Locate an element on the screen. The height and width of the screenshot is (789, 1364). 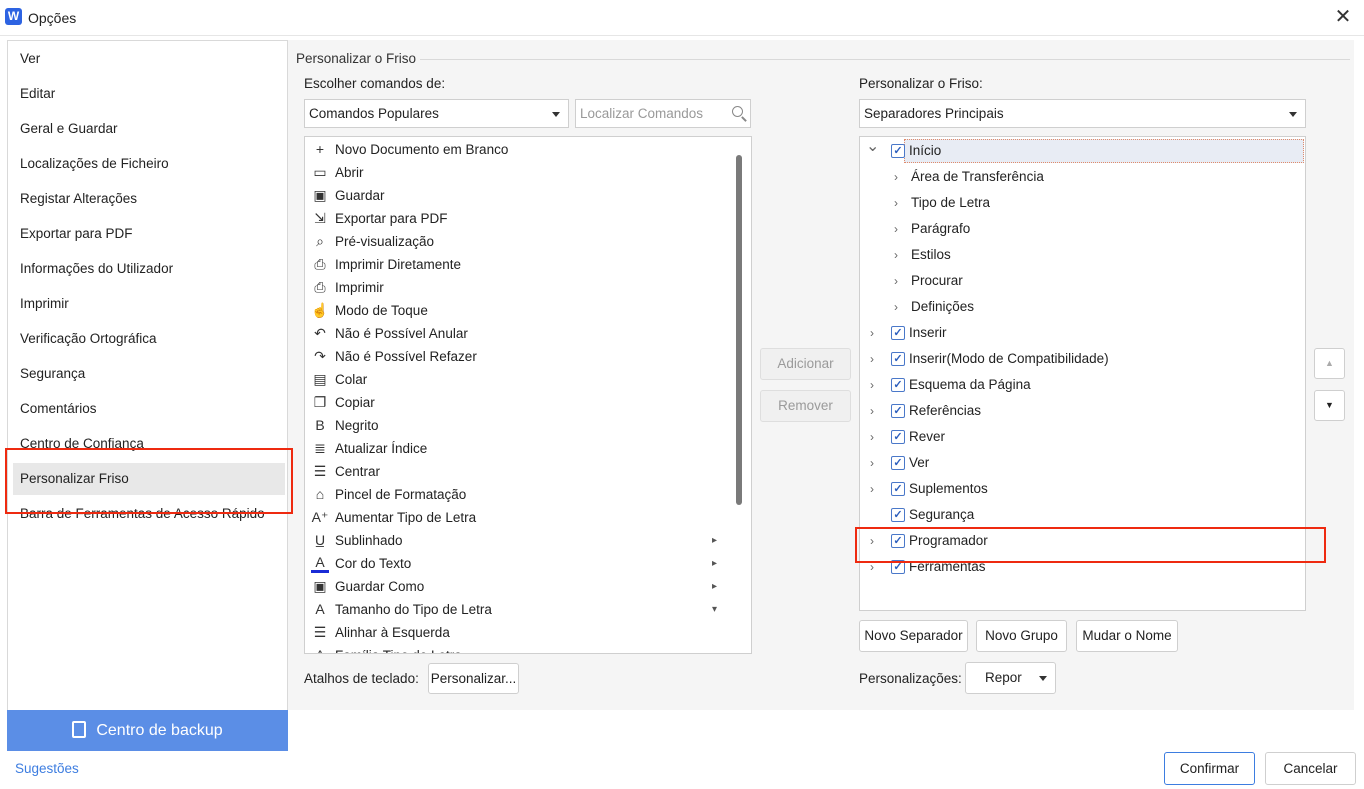
reset-dropdown-button: Repor is located at coordinates (1010, 678).